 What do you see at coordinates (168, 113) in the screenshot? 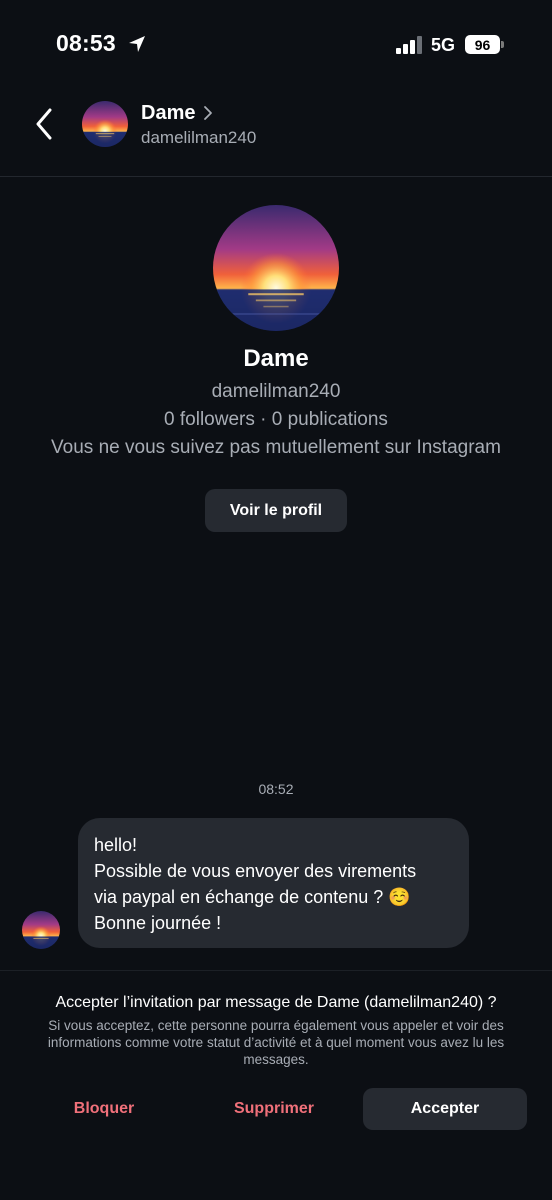
I see `header-name: Dame` at bounding box center [168, 113].